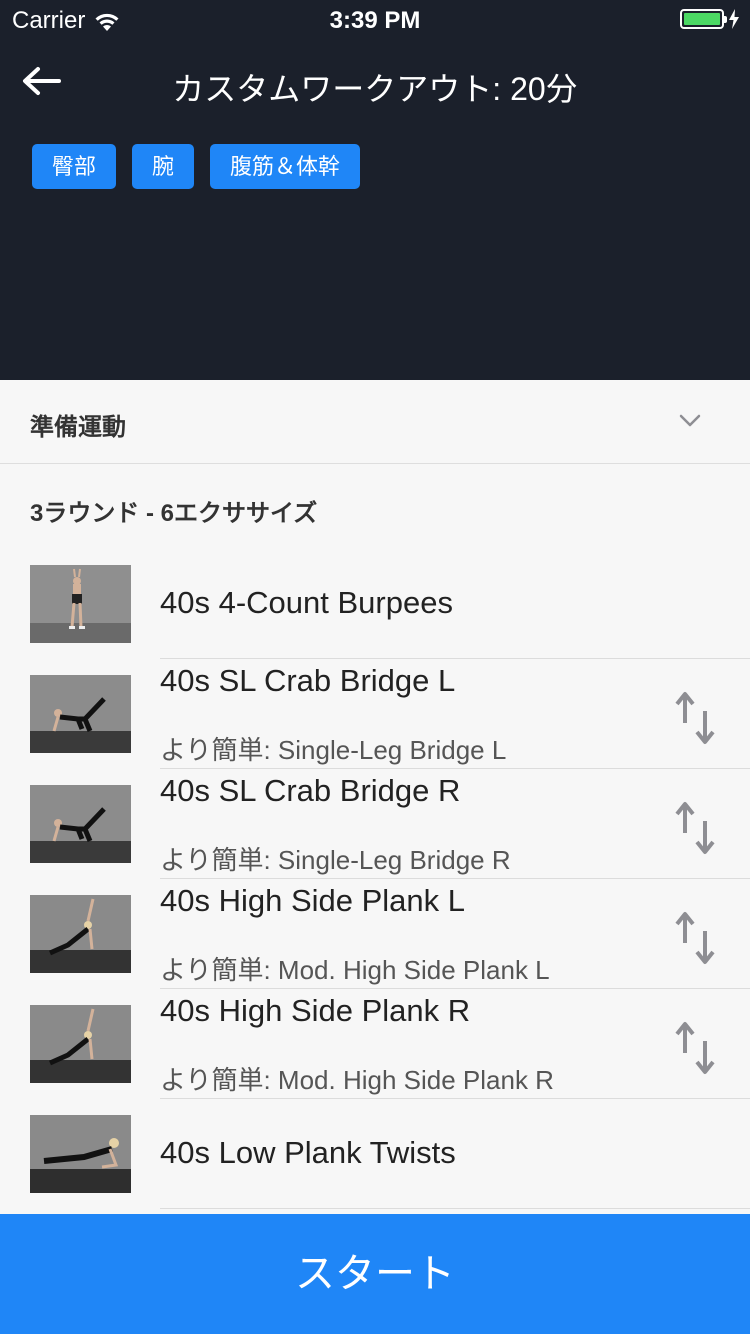 This screenshot has width=750, height=1334. What do you see at coordinates (306, 602) in the screenshot?
I see `exercise-name: 40s 4-Count Burpees` at bounding box center [306, 602].